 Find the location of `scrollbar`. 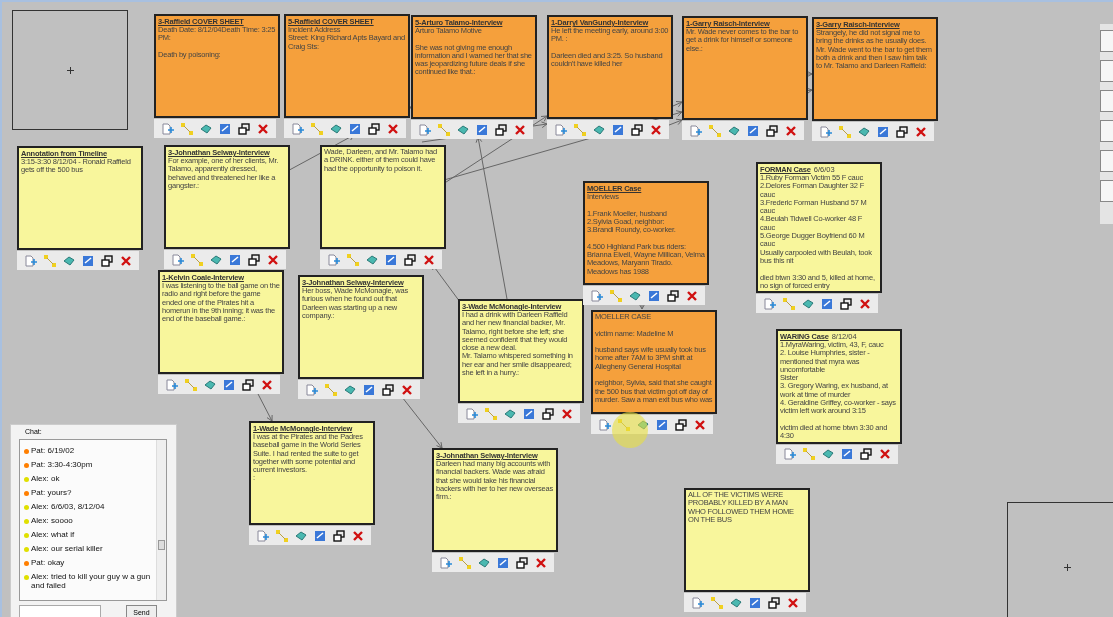

scrollbar is located at coordinates (161, 520).